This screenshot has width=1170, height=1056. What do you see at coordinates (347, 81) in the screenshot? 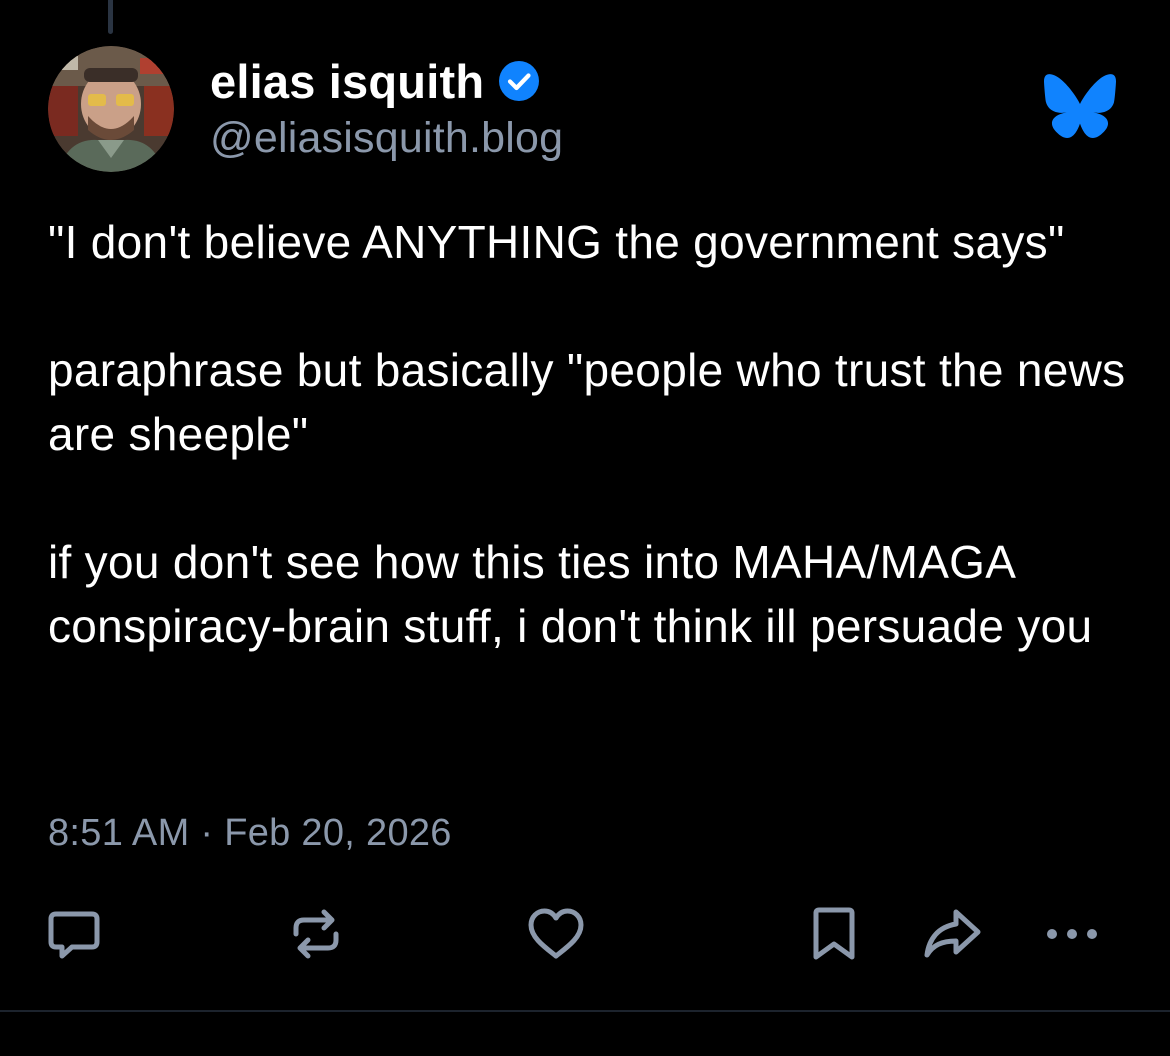
I see `author-display-name: elias isquith` at bounding box center [347, 81].